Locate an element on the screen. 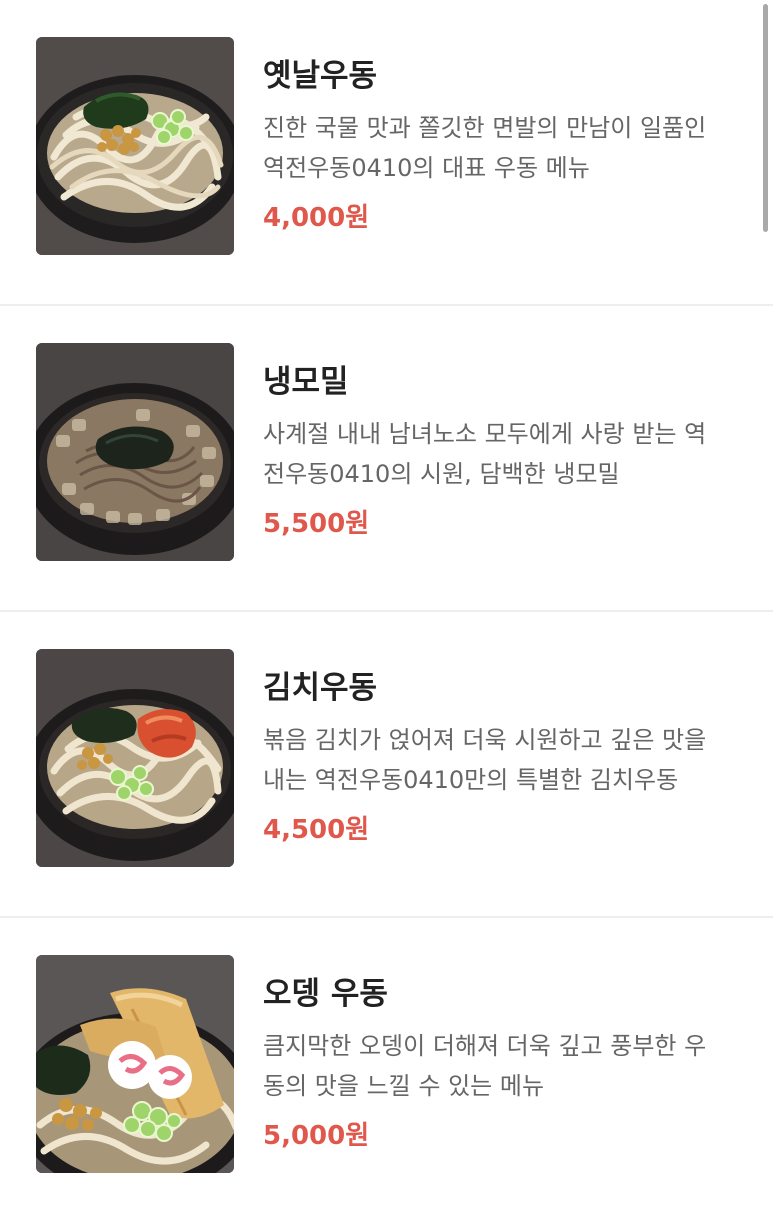 Image resolution: width=773 pixels, height=1224 pixels. menu-item-description-line: 큼지막한 오뎅이 더해져 더욱 깊고 풍부한 우 is located at coordinates (485, 1046).